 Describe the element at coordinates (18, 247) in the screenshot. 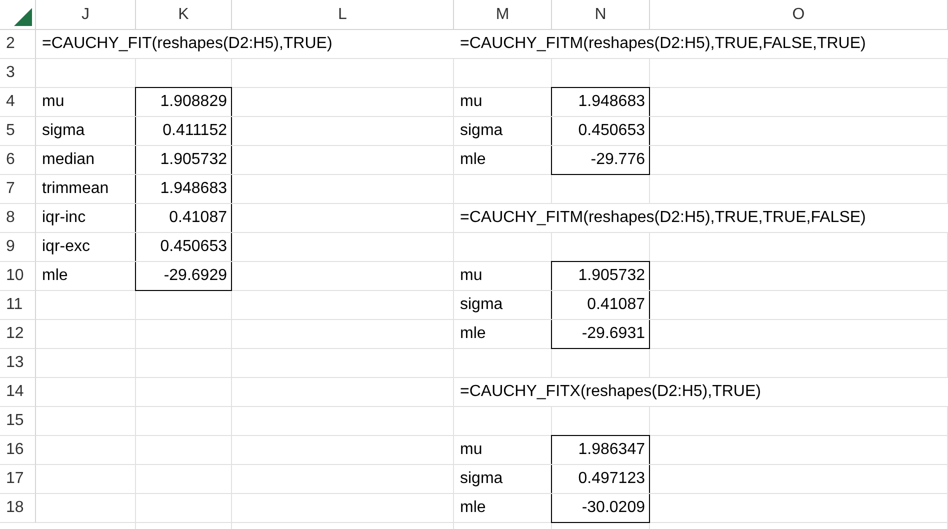

I see `row-number: 9` at that location.